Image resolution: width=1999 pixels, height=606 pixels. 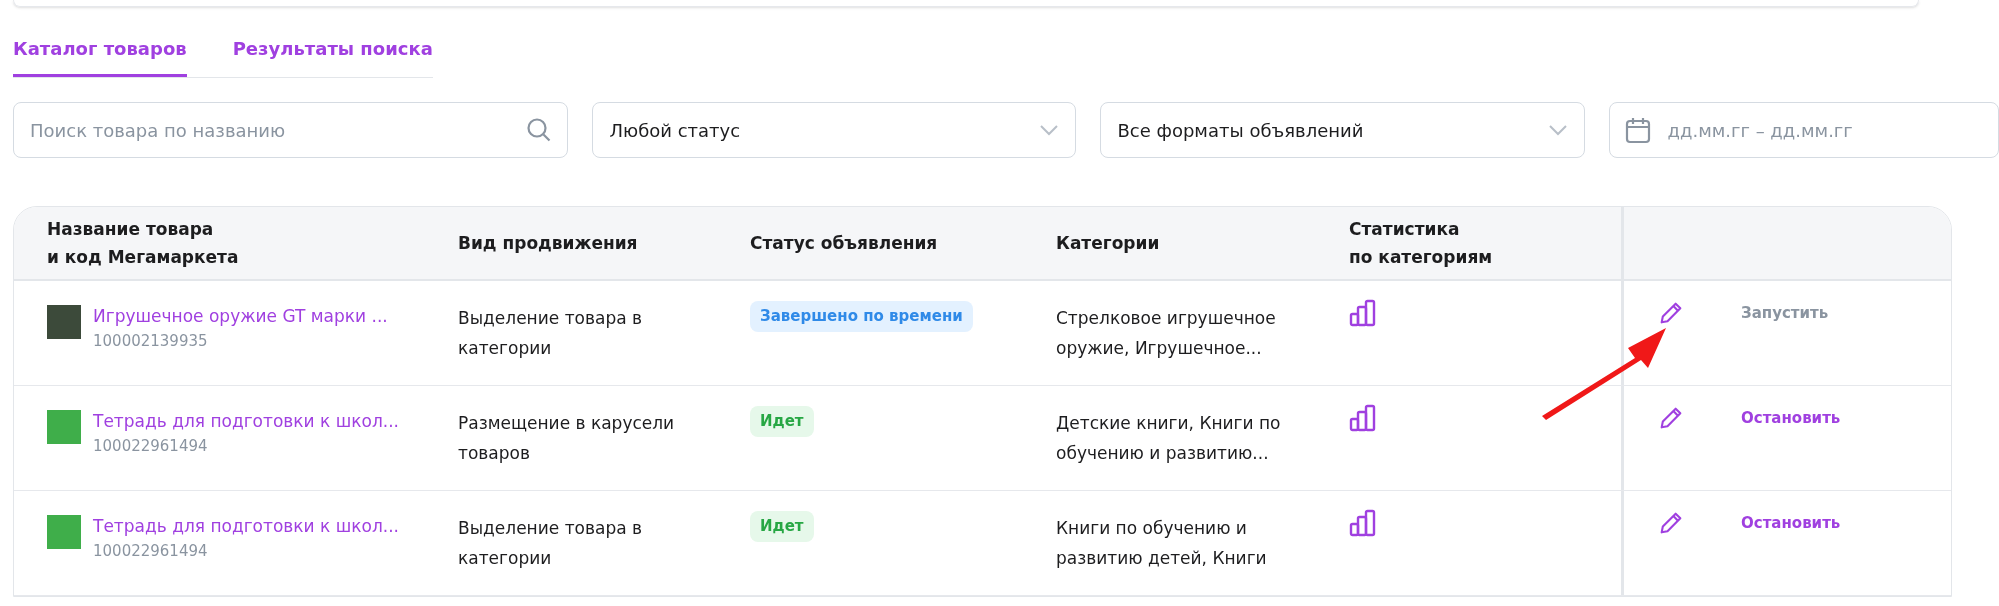 I want to click on column-header: Название товара и код Мегамаркета, so click(x=143, y=243).